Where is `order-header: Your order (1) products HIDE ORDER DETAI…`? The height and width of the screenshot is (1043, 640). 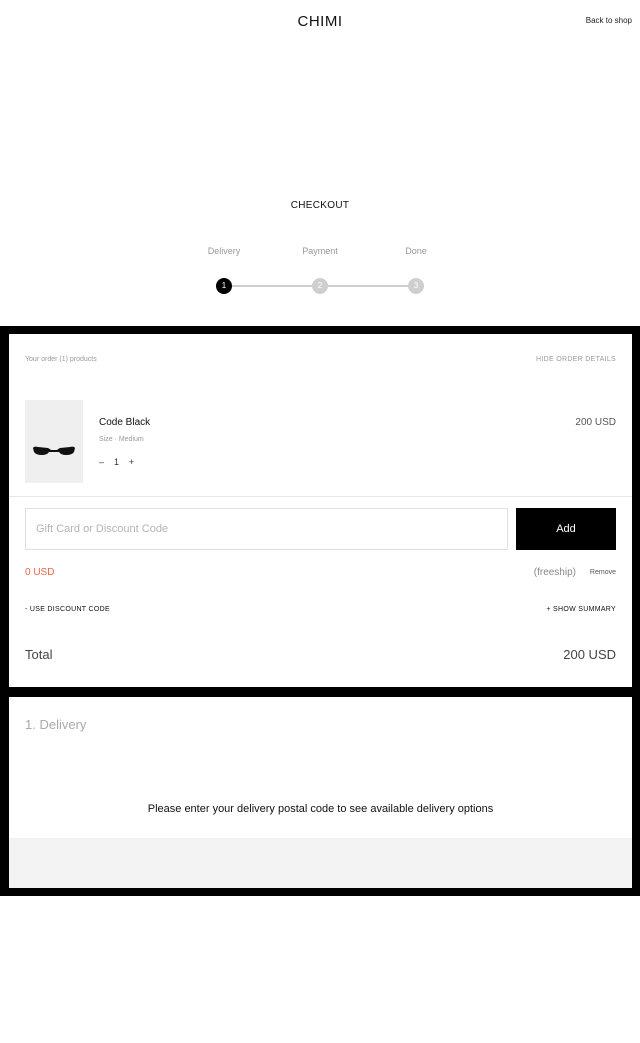 order-header: Your order (1) products HIDE ORDER DETAI… is located at coordinates (320, 359).